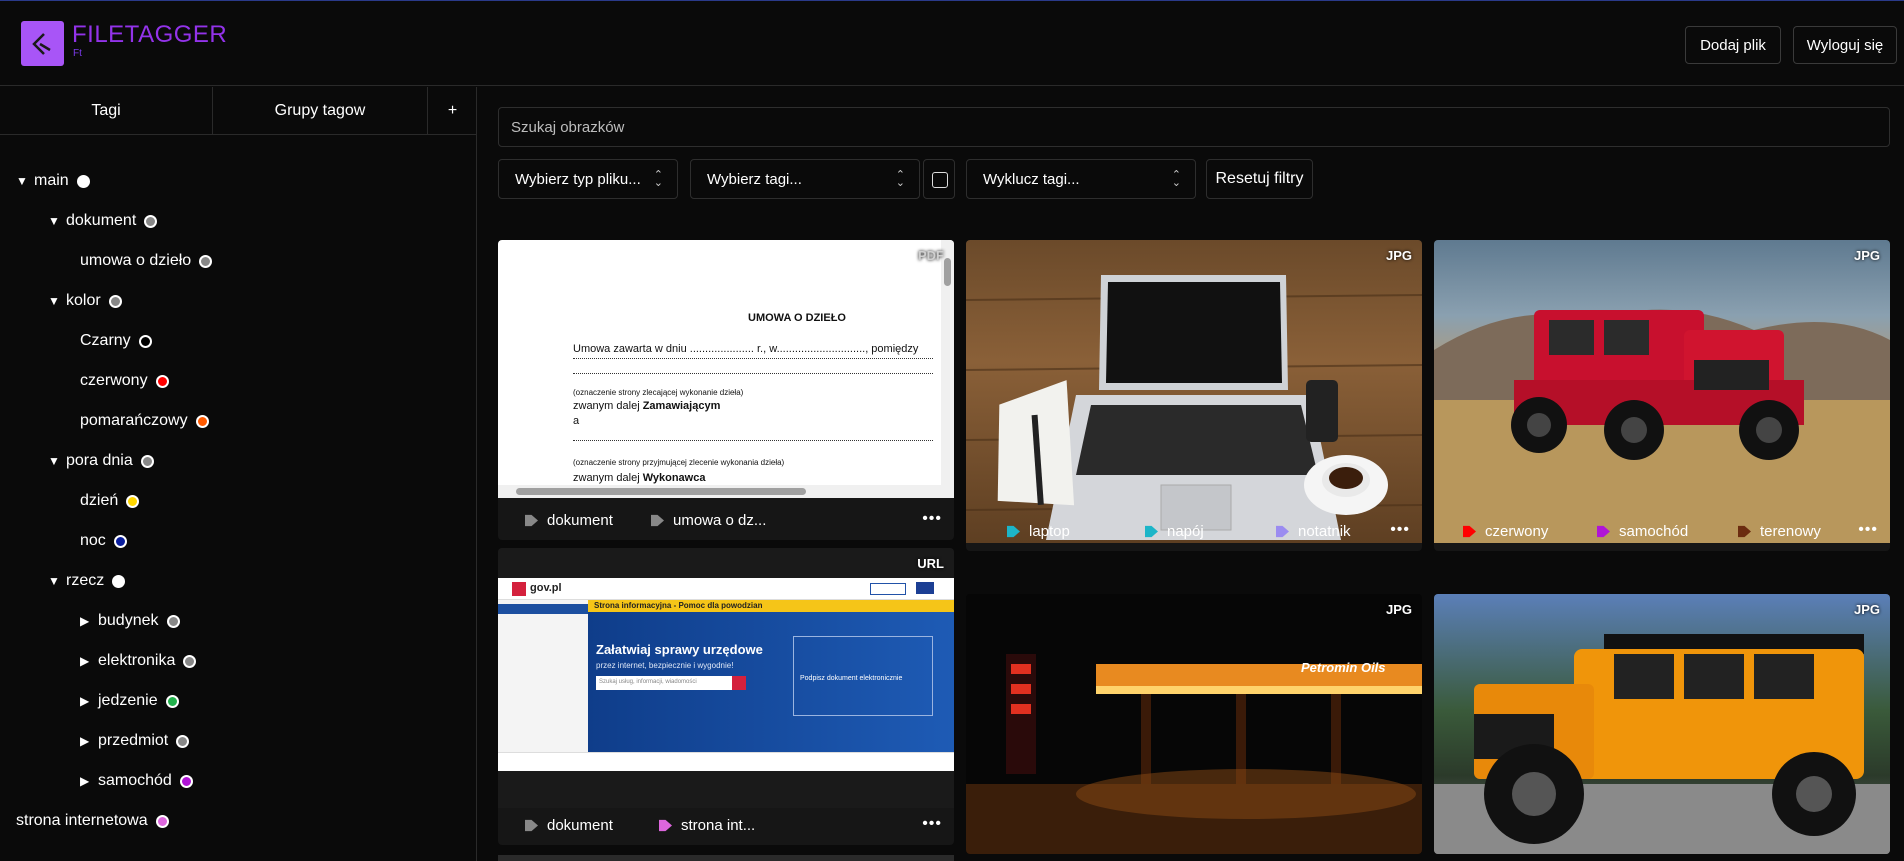  I want to click on tag-tree-label: elektronika, so click(137, 660).